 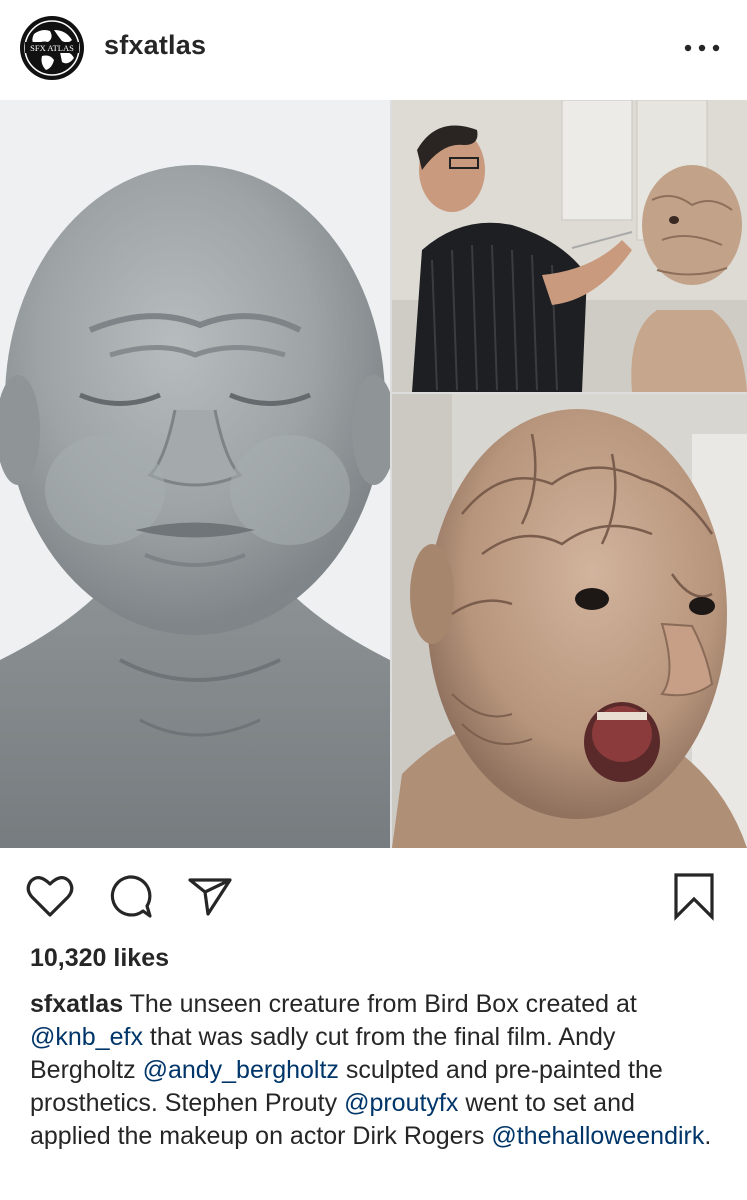 I want to click on comment-icon, so click(x=131, y=896).